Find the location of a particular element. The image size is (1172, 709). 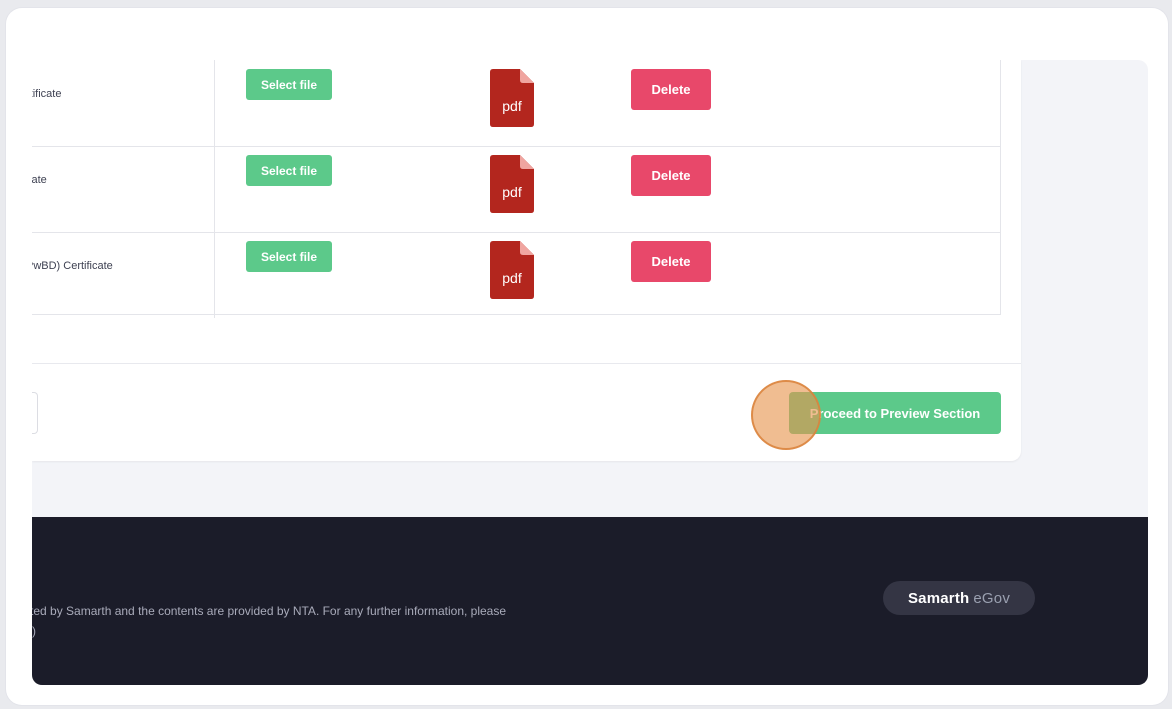

table-row: rtificate Select file pdf Delete is located at coordinates (516, 103).